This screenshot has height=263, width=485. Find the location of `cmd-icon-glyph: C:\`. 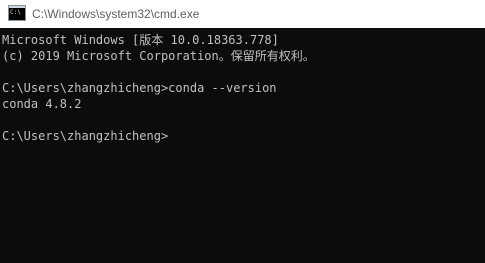

cmd-icon-glyph: C:\ is located at coordinates (15, 12).